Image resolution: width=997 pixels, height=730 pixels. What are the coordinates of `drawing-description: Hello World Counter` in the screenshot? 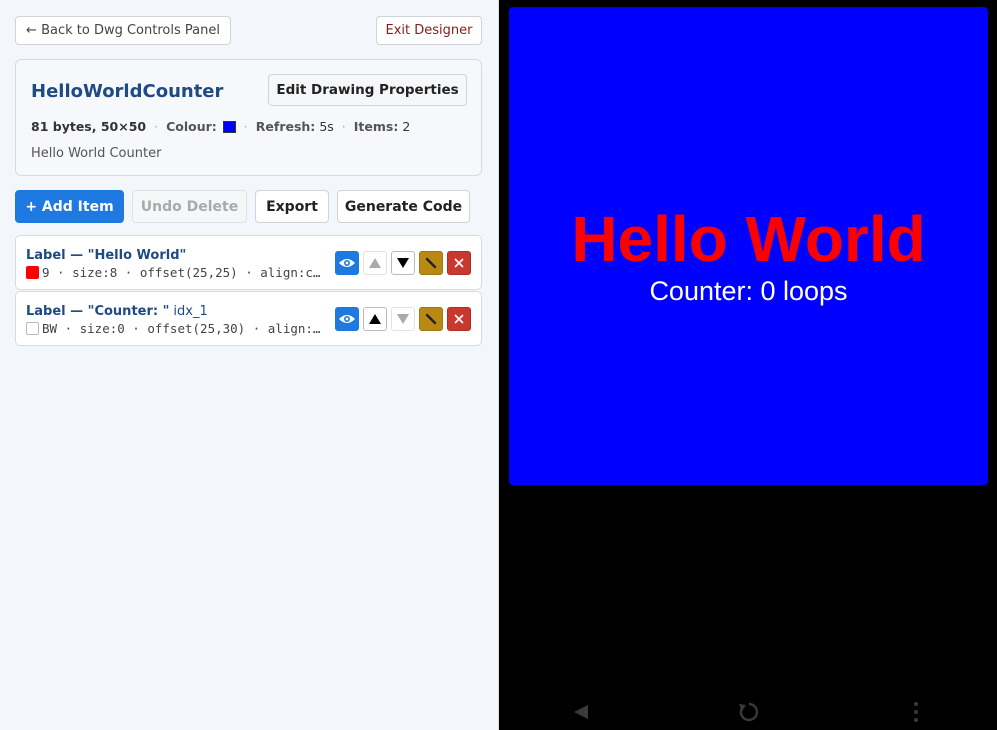 It's located at (96, 153).